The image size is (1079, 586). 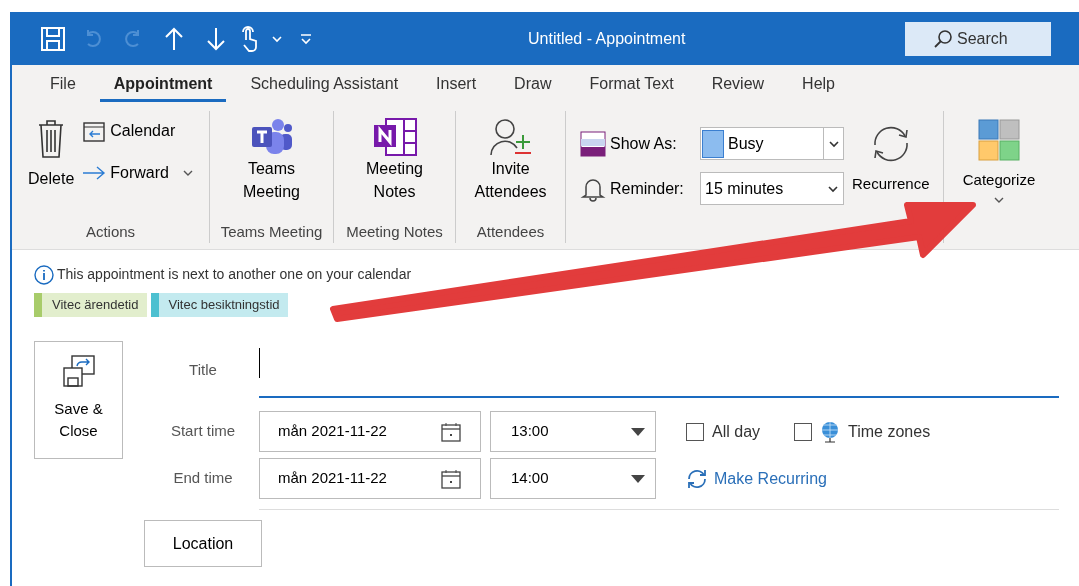 What do you see at coordinates (63, 85) in the screenshot?
I see `ribbon-tab: File` at bounding box center [63, 85].